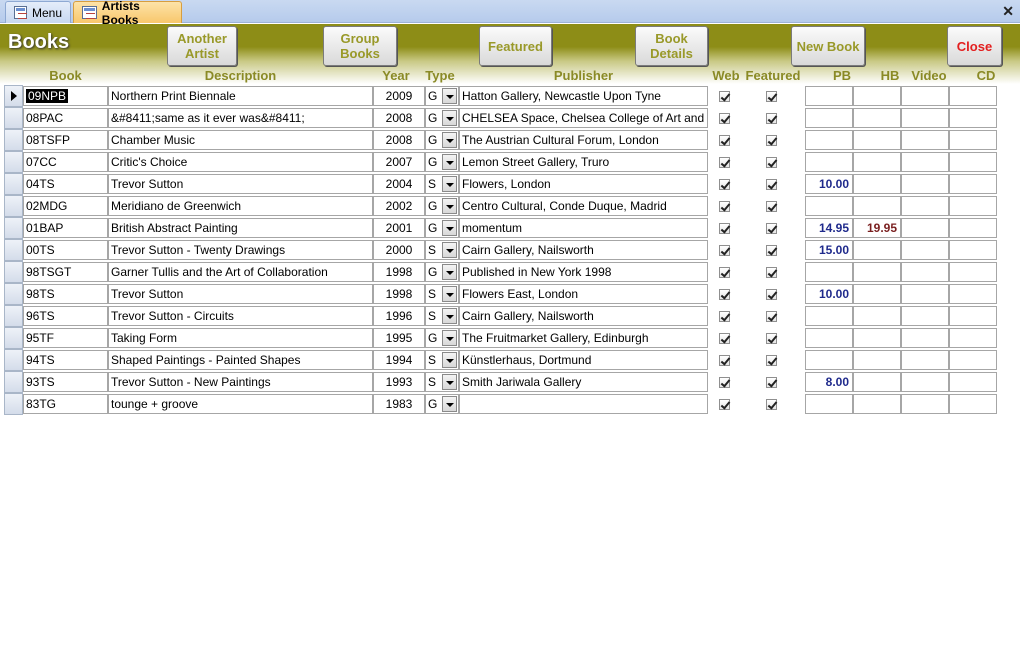 Image resolution: width=1020 pixels, height=650 pixels. What do you see at coordinates (240, 162) in the screenshot?
I see `description-field: Critic's Choice` at bounding box center [240, 162].